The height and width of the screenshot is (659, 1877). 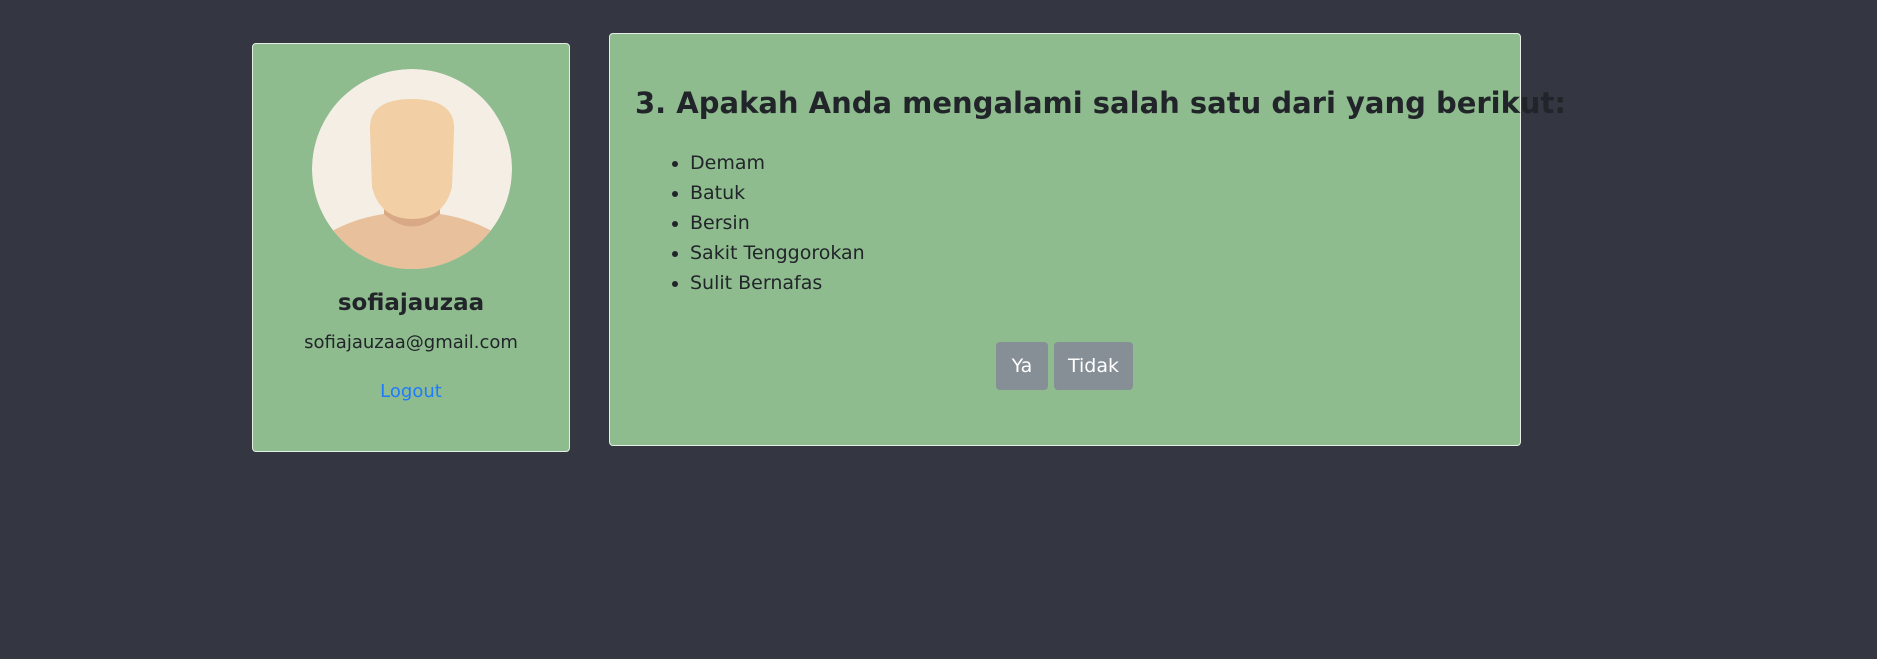 What do you see at coordinates (411, 391) in the screenshot?
I see `logout-link: Logout` at bounding box center [411, 391].